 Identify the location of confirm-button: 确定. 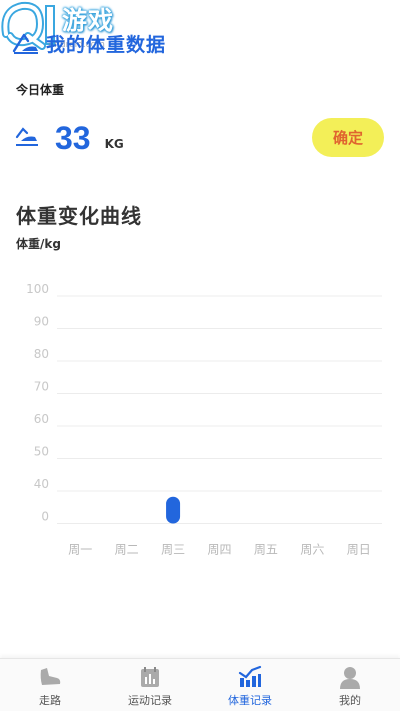
(348, 137).